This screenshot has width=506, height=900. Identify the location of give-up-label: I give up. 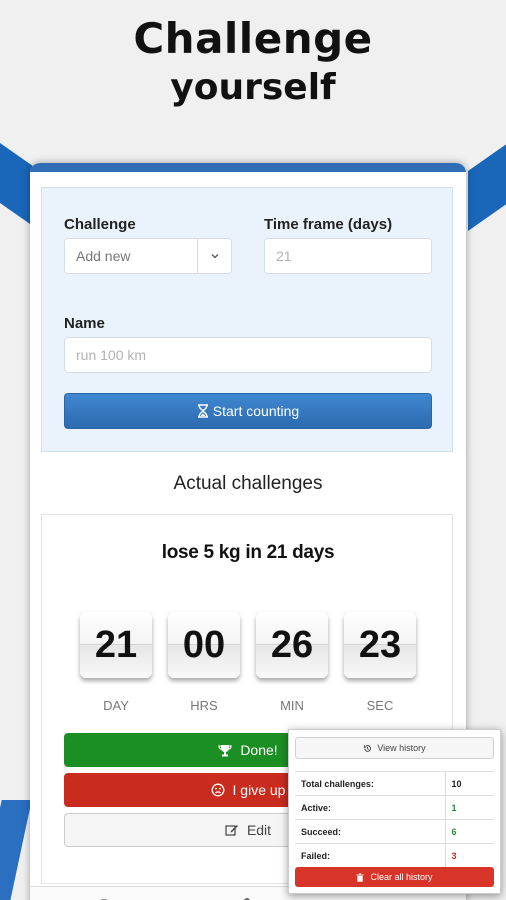
(259, 790).